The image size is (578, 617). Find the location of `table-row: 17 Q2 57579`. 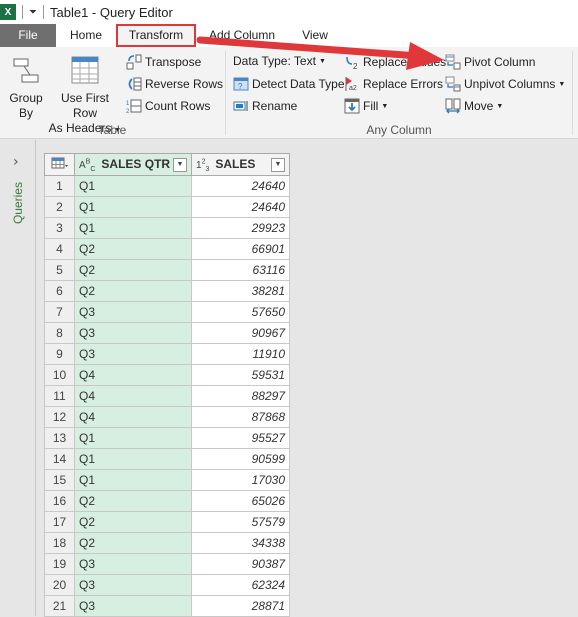

table-row: 17 Q2 57579 is located at coordinates (167, 522).